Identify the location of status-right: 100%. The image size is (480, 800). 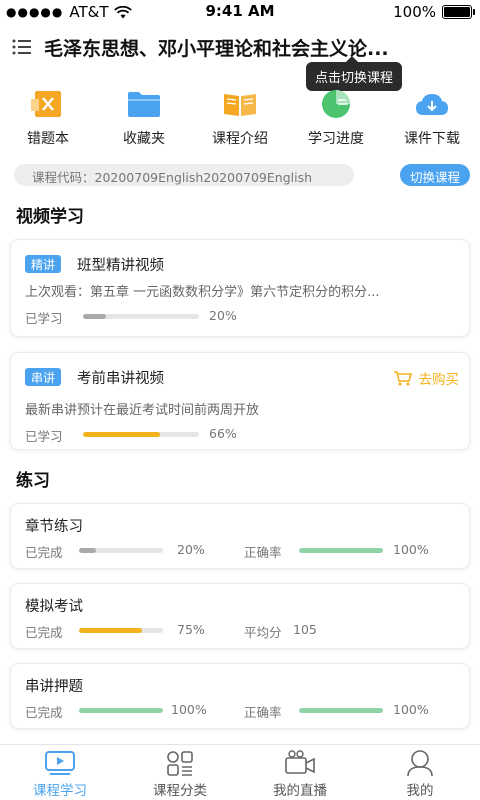
(434, 12).